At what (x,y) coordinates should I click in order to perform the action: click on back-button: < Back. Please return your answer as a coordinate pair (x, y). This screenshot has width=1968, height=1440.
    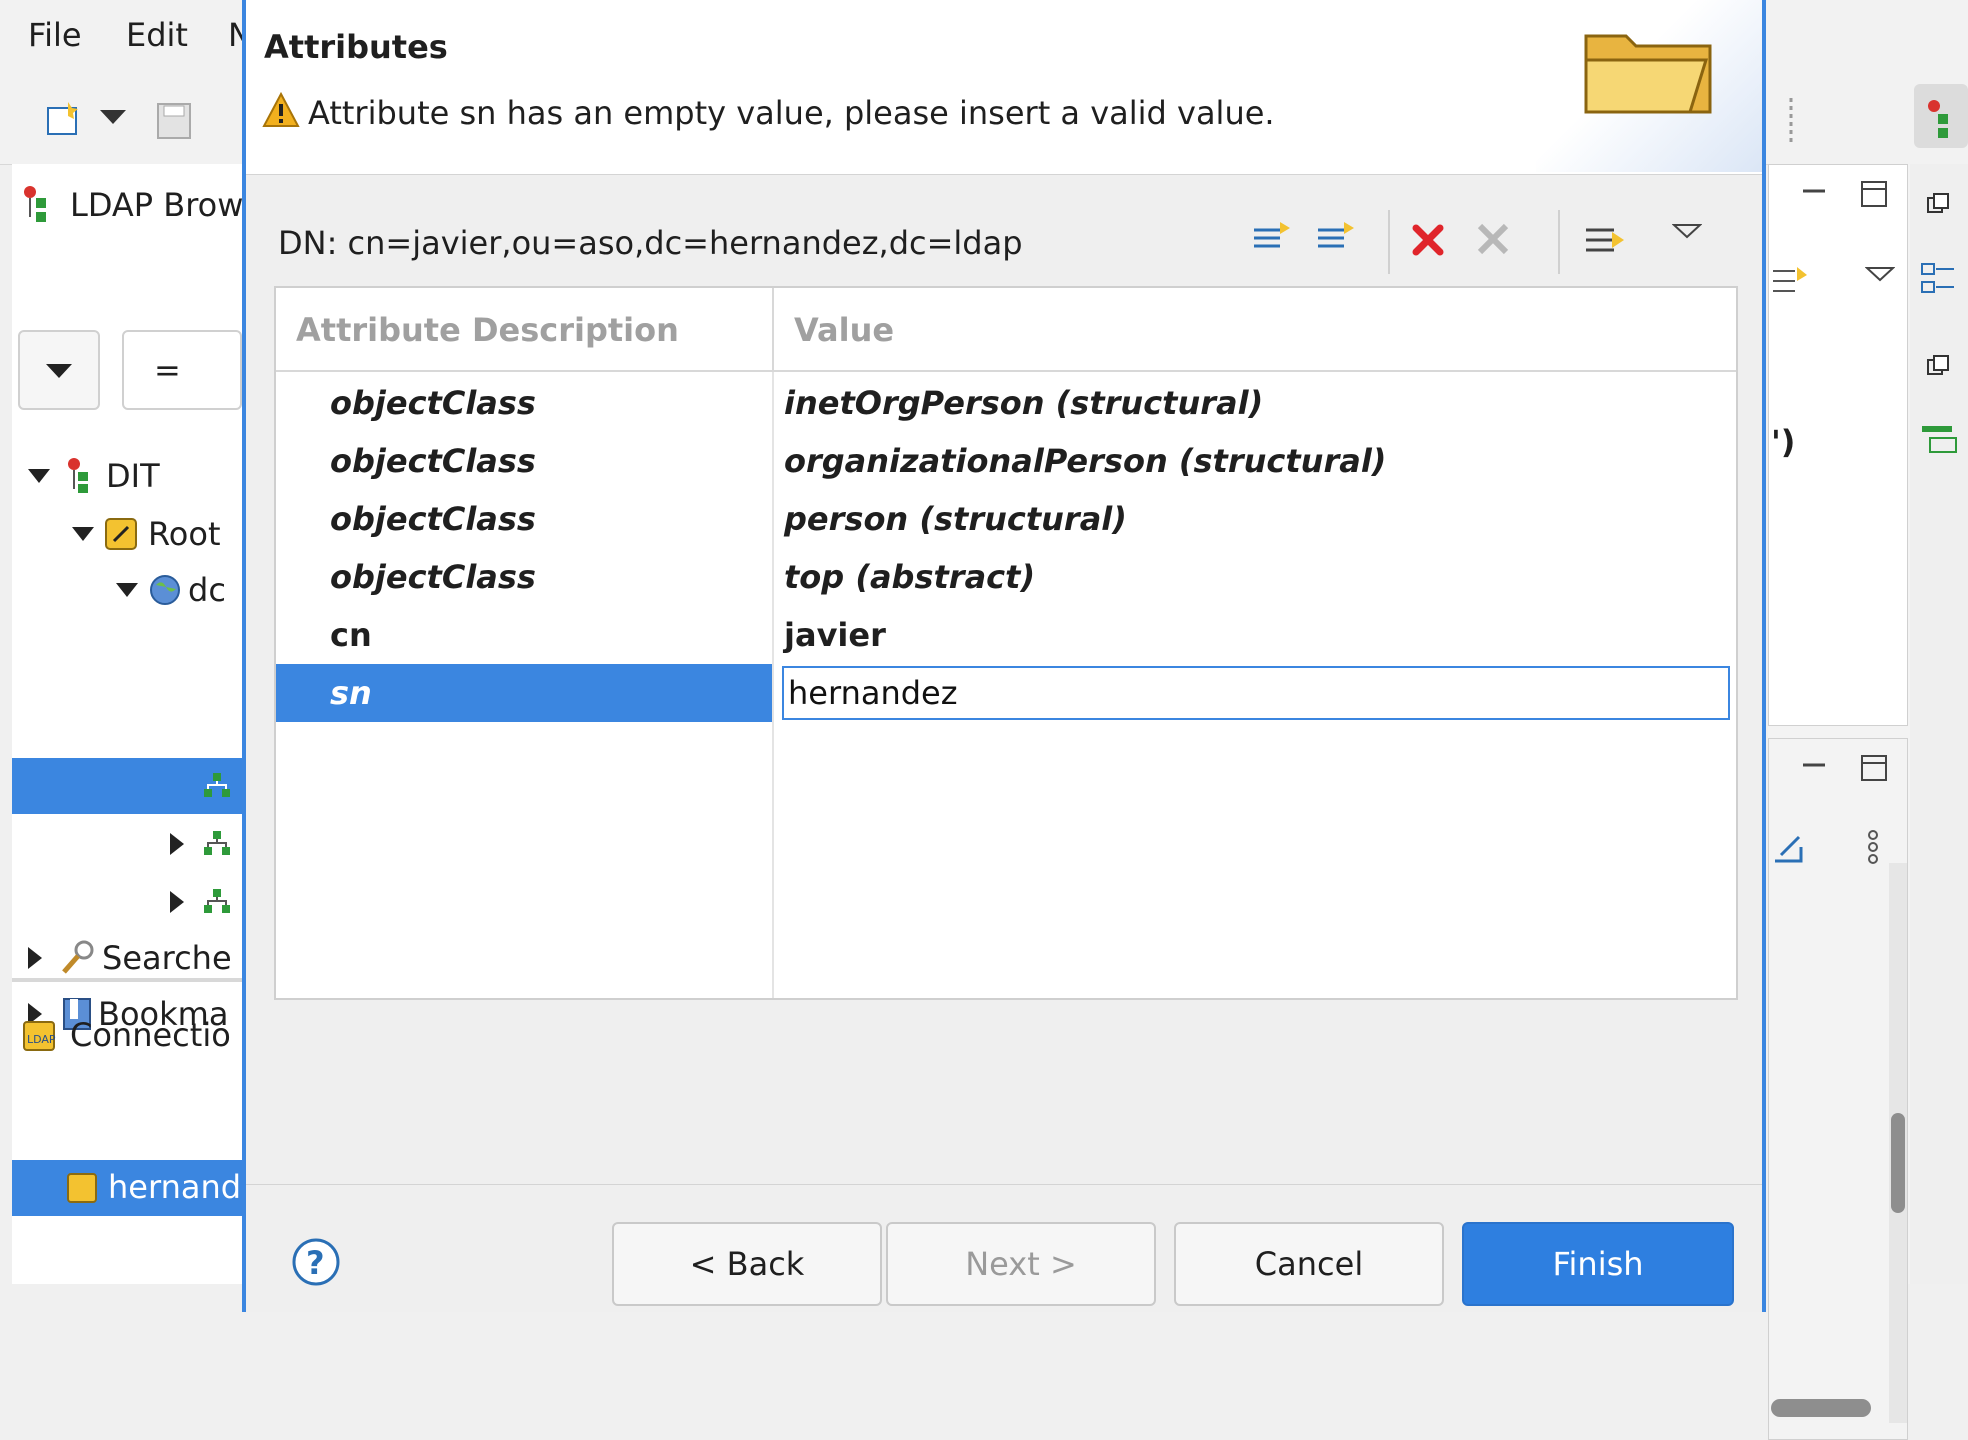
    Looking at the image, I should click on (747, 1264).